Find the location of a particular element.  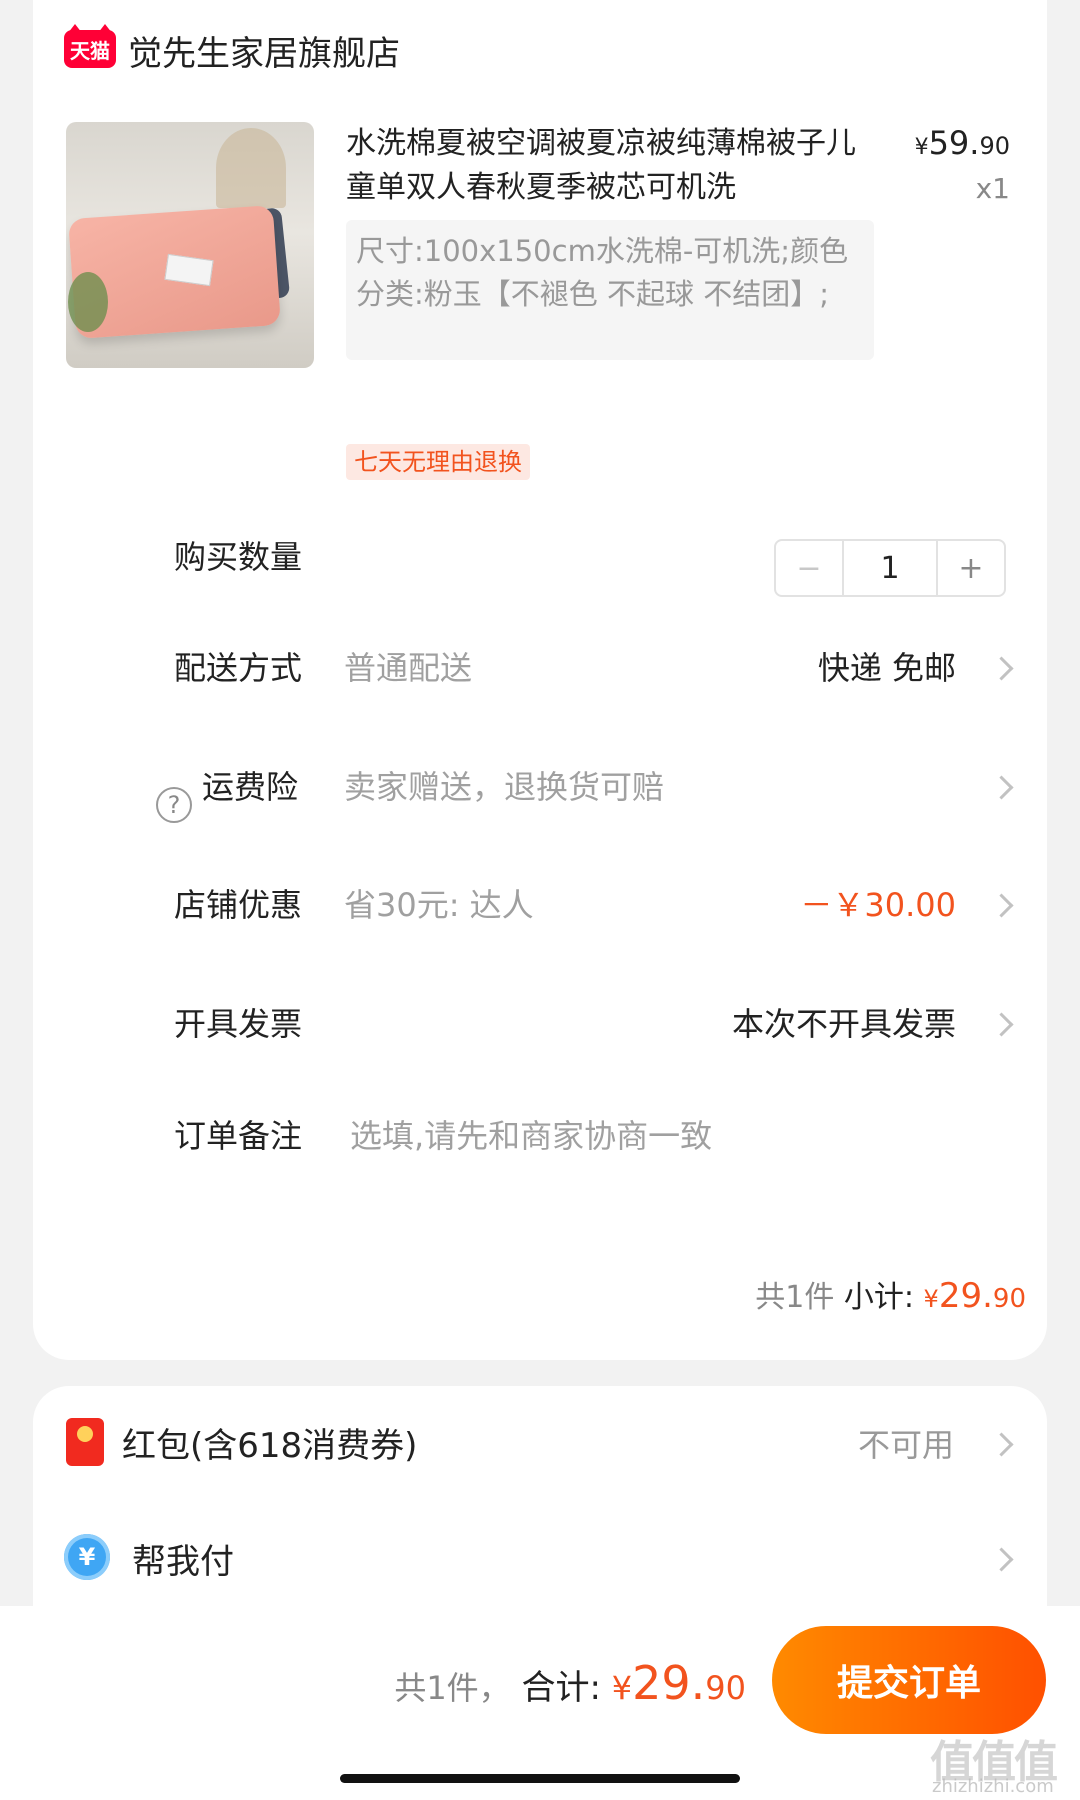

red-packet-icon is located at coordinates (85, 1442).